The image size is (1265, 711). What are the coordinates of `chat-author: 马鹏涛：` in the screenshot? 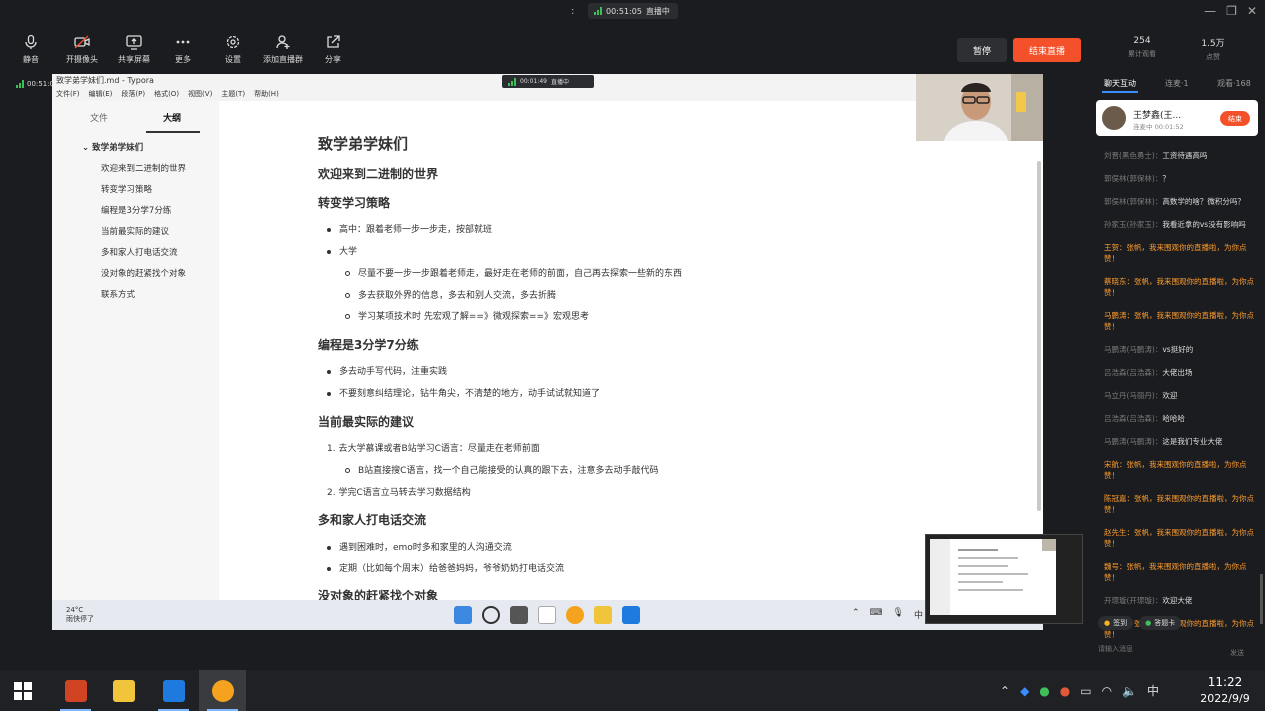 It's located at (1119, 315).